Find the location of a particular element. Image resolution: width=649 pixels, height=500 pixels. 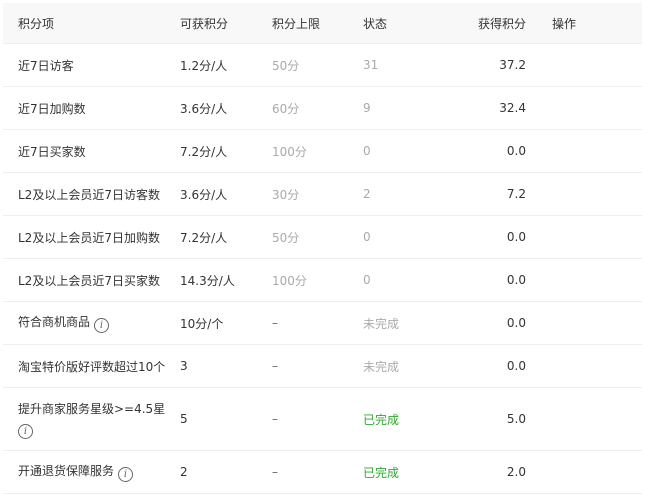

item-name: 提升商家服务星级>=4.5星 is located at coordinates (92, 408).